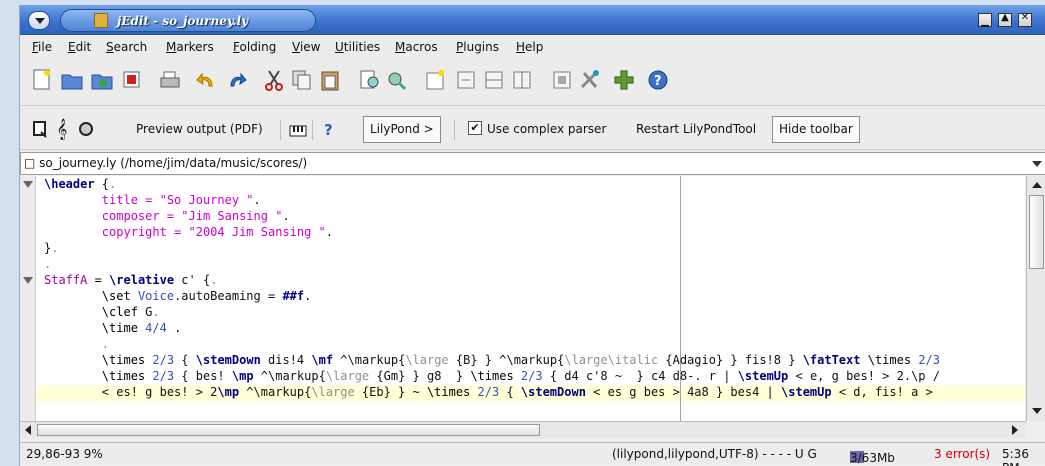 The height and width of the screenshot is (466, 1045). I want to click on chevron-down-icon, so click(1037, 164).